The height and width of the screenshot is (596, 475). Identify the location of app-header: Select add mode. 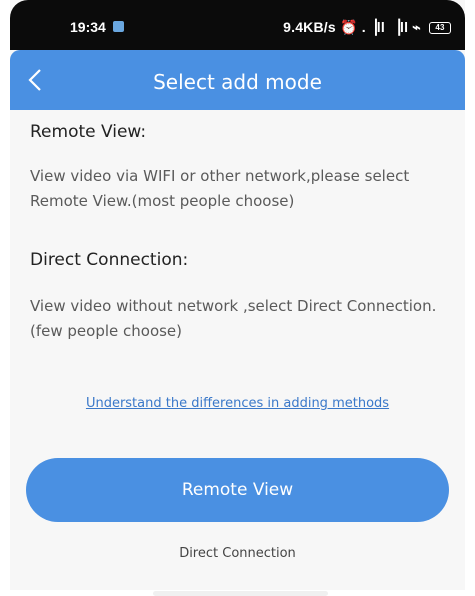
(237, 80).